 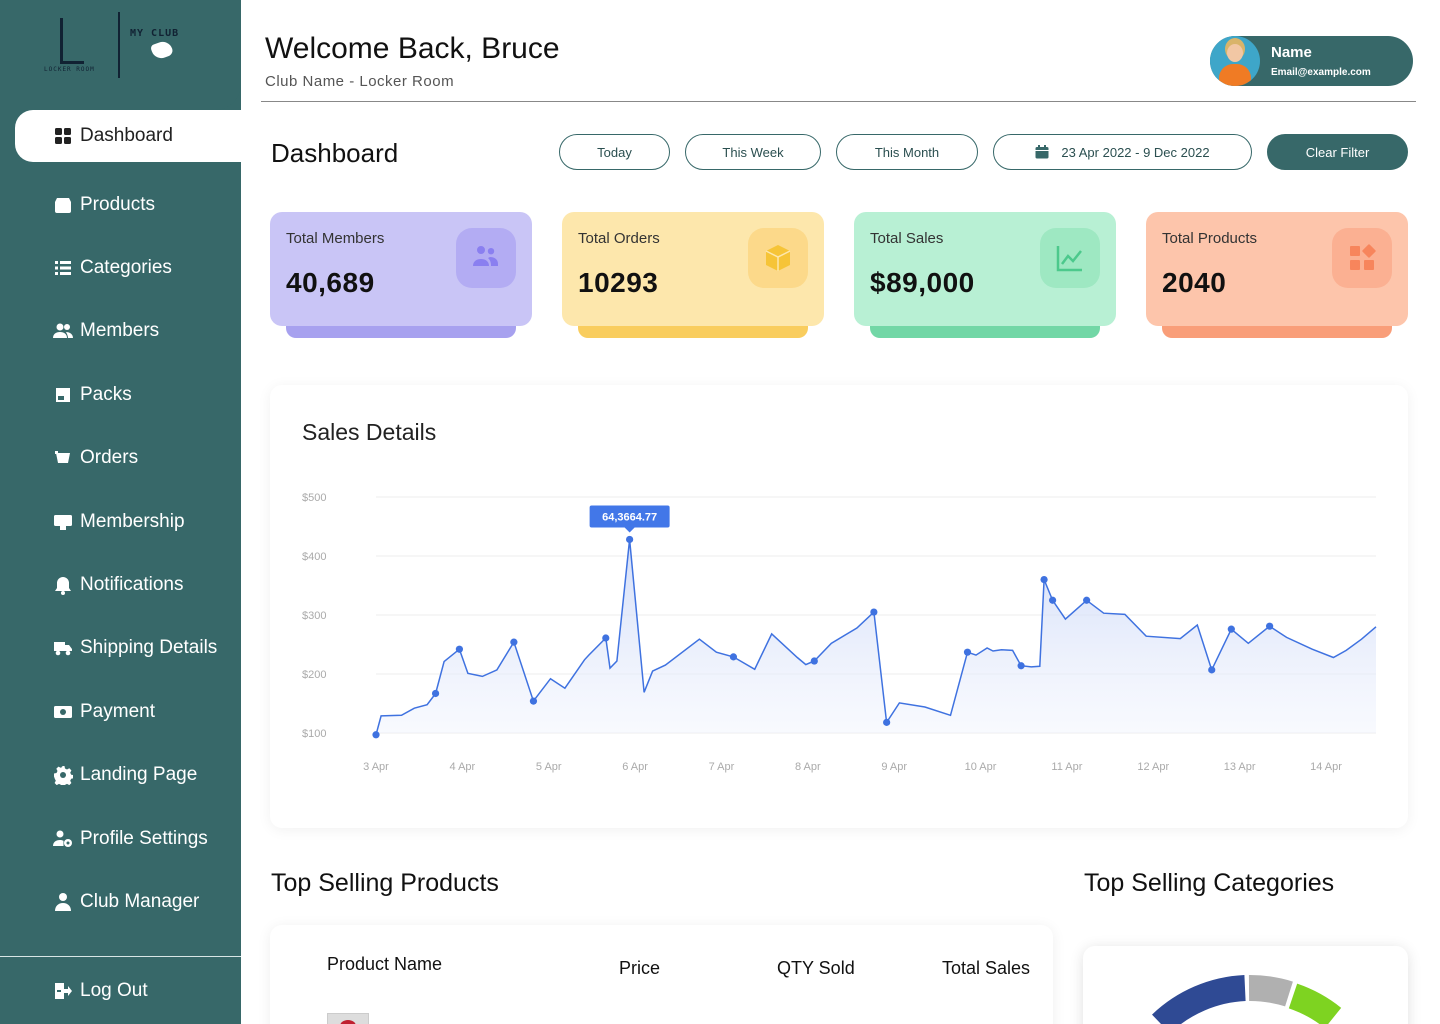 I want to click on truck-icon, so click(x=63, y=648).